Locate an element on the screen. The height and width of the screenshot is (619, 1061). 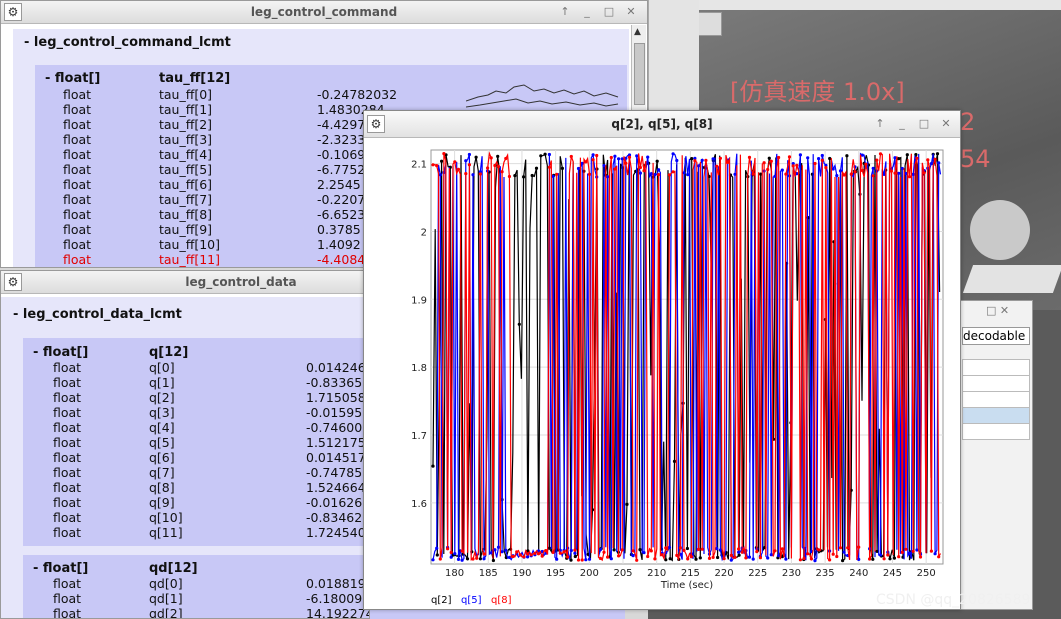
row-value: 0.014517 is located at coordinates (336, 457).